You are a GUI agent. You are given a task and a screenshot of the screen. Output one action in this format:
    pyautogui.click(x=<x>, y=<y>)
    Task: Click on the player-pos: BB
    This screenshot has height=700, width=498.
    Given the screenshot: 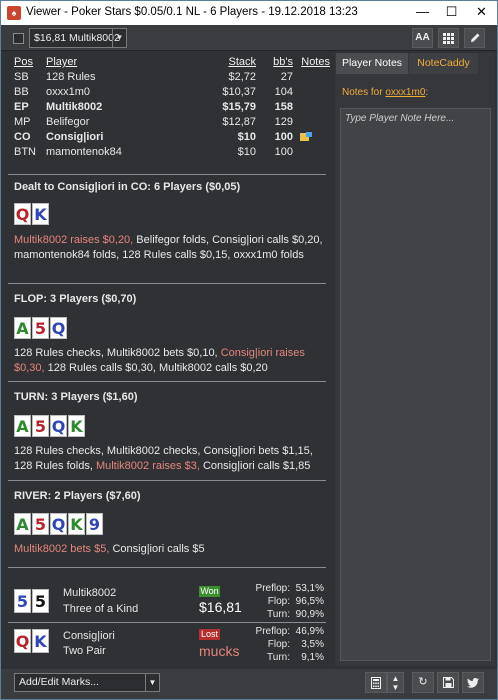 What is the action you would take?
    pyautogui.click(x=21, y=92)
    